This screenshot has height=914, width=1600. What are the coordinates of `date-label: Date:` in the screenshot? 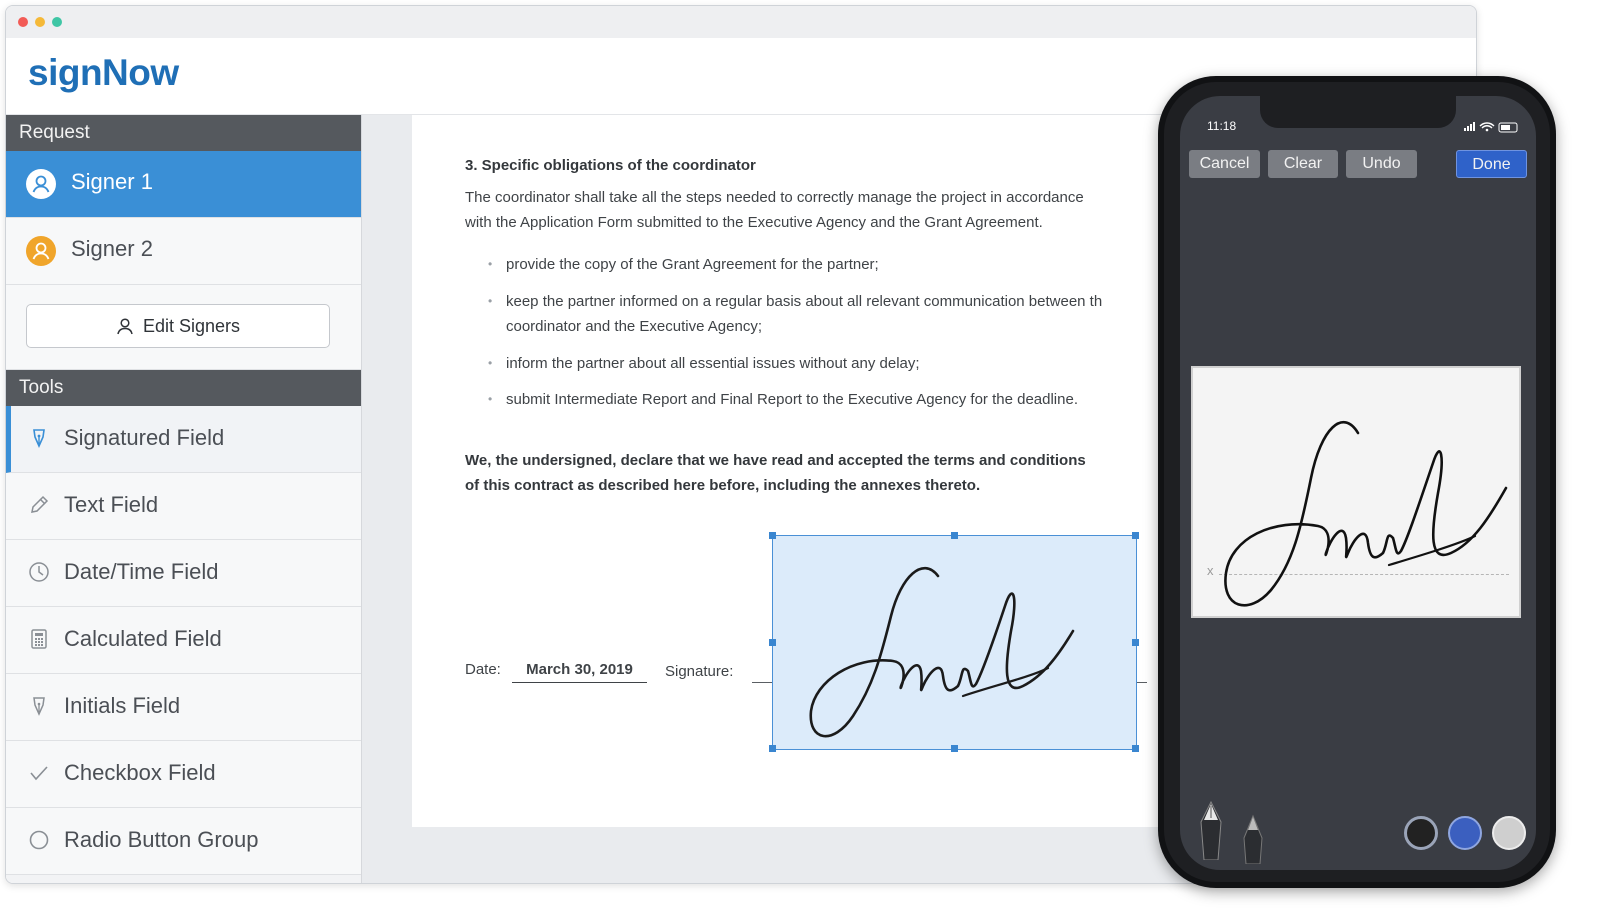 It's located at (483, 669).